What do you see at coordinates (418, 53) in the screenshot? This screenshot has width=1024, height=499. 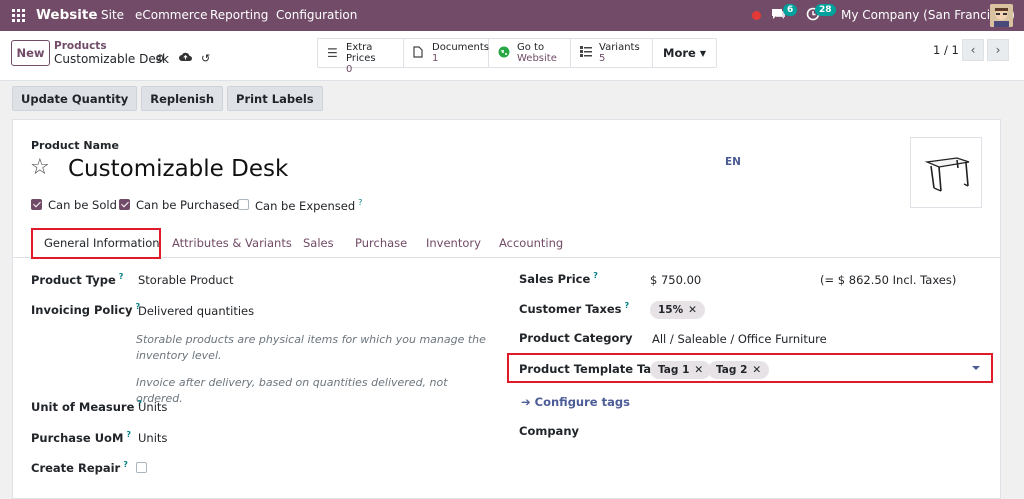 I see `document-icon` at bounding box center [418, 53].